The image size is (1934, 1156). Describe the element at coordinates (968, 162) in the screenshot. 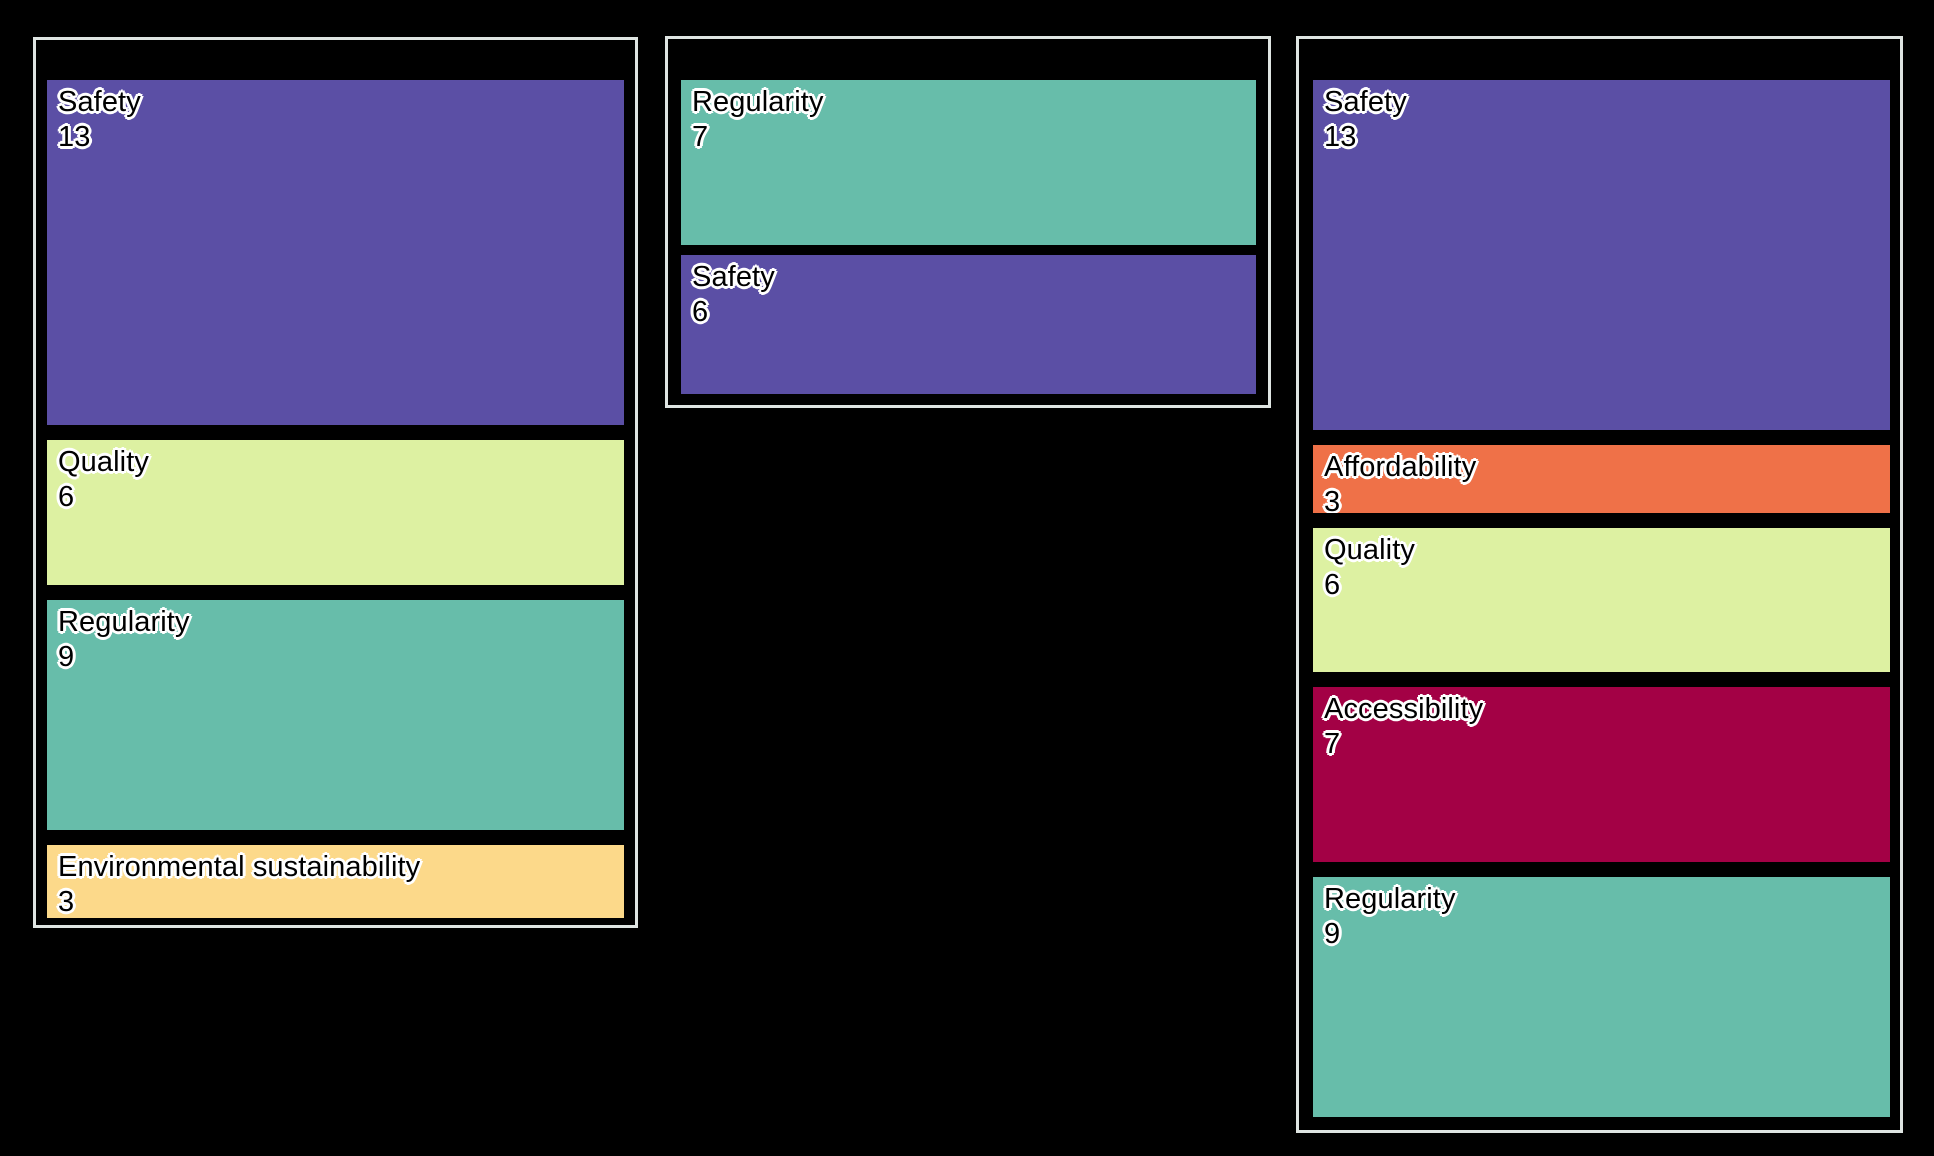

I see `treemap-tile: Regularity 7` at that location.